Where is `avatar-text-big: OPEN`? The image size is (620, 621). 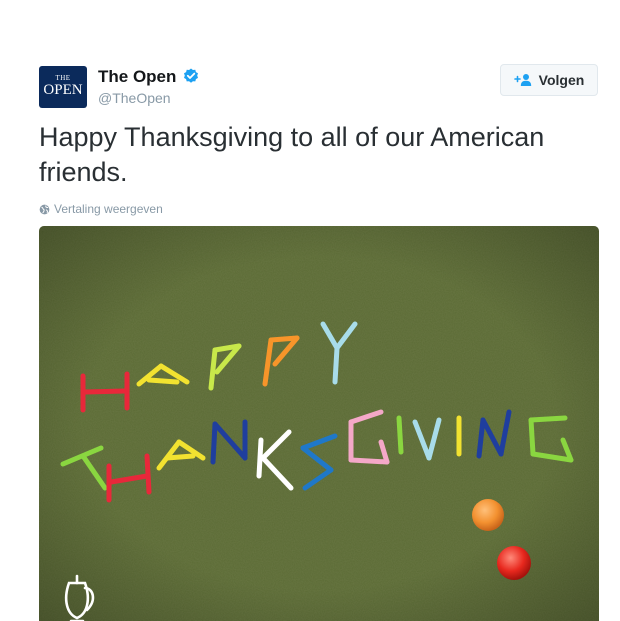
avatar-text-big: OPEN is located at coordinates (63, 90).